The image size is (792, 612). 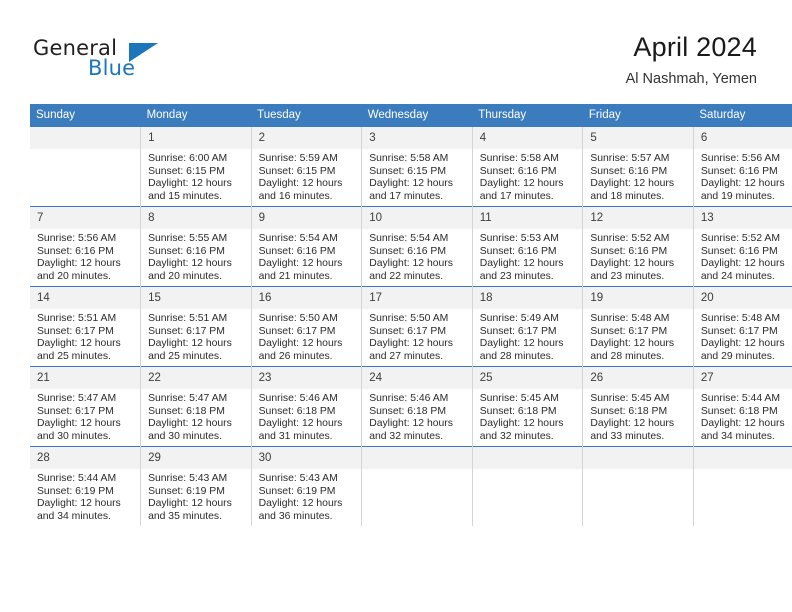 I want to click on day-number: 10, so click(x=417, y=218).